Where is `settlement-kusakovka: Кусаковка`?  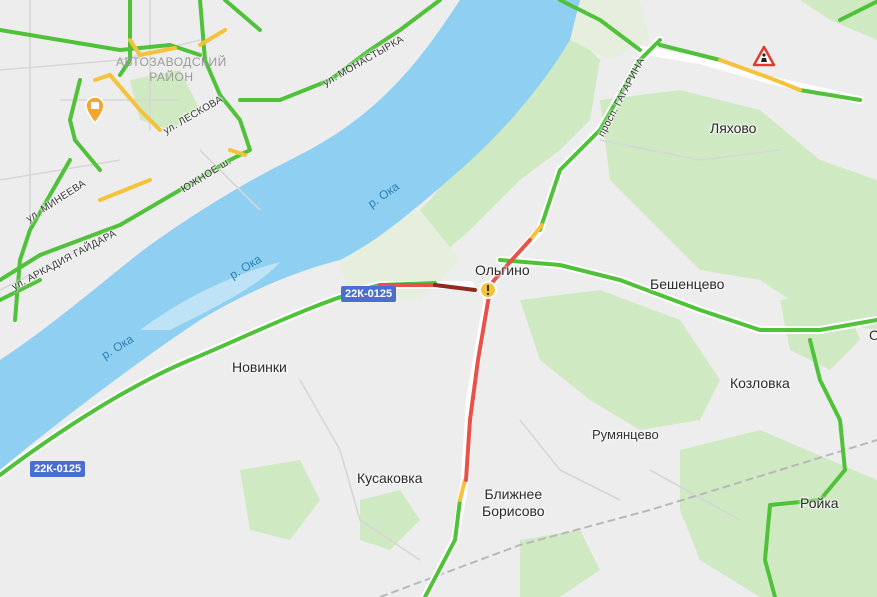 settlement-kusakovka: Кусаковка is located at coordinates (390, 478).